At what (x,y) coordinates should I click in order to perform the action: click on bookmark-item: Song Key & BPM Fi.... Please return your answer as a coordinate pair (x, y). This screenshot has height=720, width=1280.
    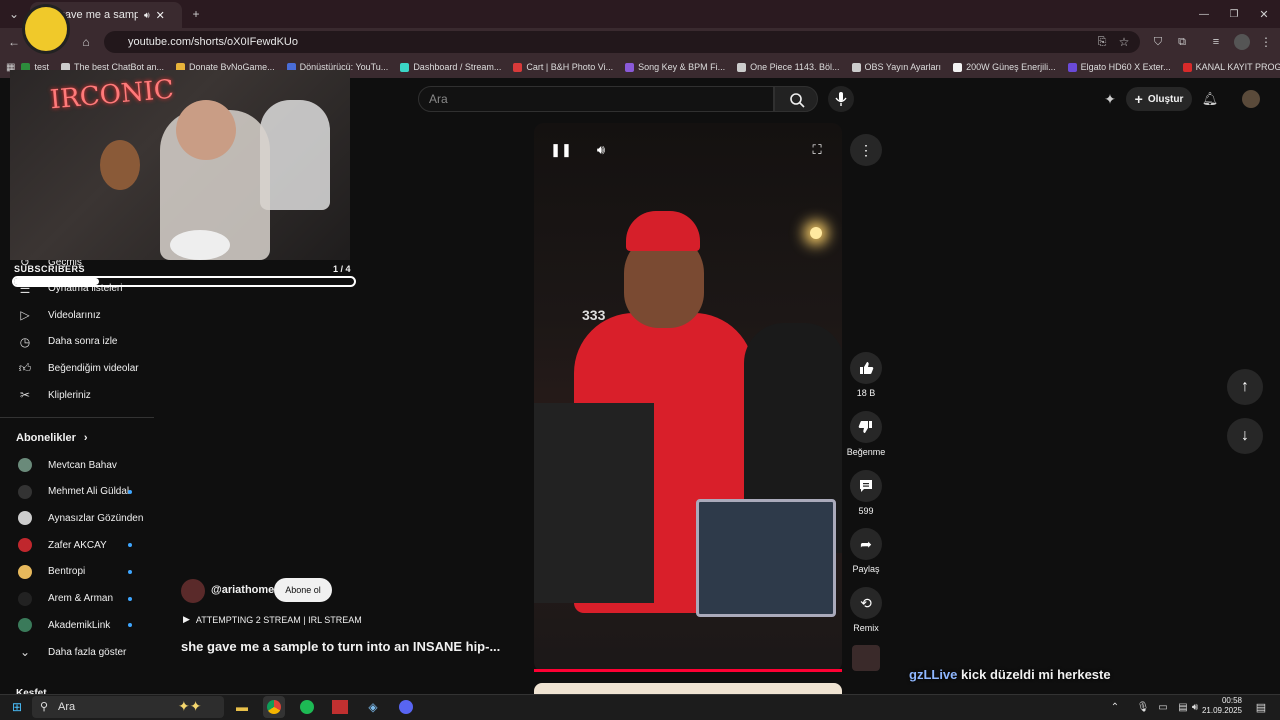
    Looking at the image, I should click on (675, 67).